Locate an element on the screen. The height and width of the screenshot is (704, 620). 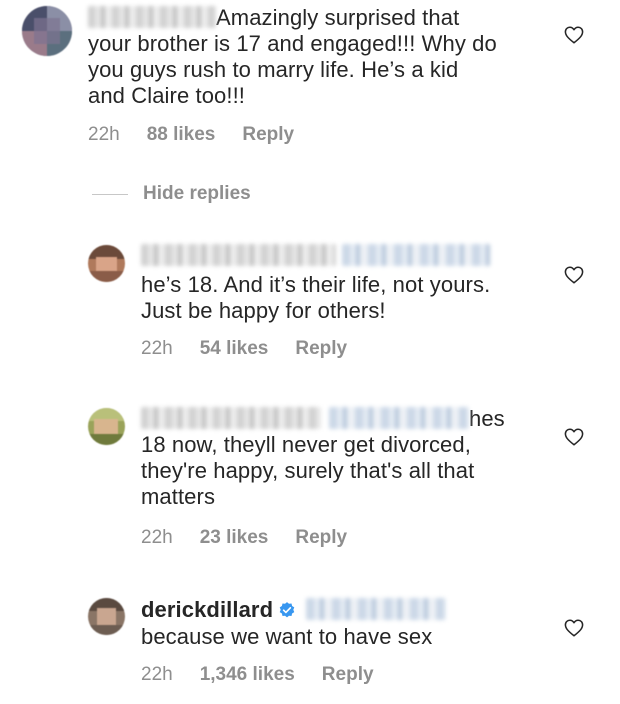
reply-first-word: hes is located at coordinates (487, 418).